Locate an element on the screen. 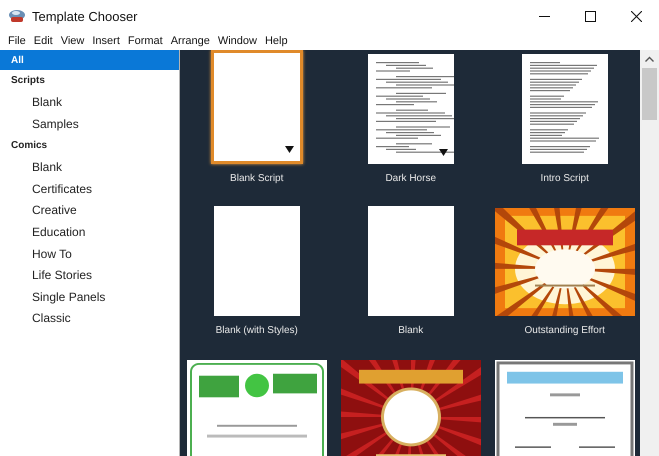 The height and width of the screenshot is (456, 659). sidebar-item: Certificates is located at coordinates (89, 189).